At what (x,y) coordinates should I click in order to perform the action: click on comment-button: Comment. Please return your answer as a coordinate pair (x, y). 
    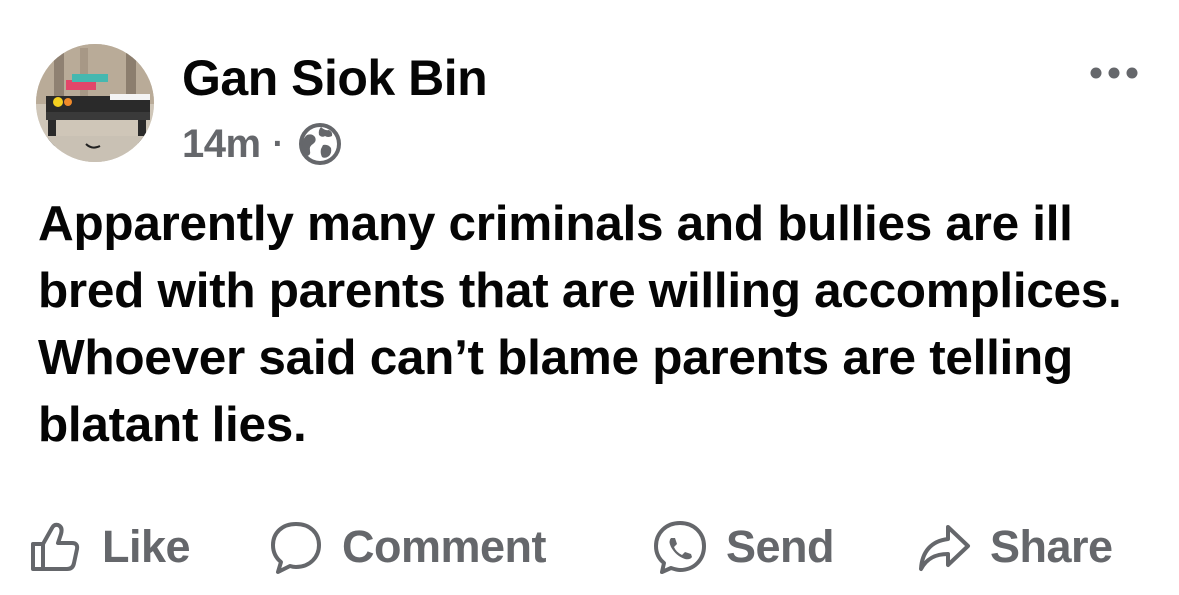
    Looking at the image, I should click on (407, 547).